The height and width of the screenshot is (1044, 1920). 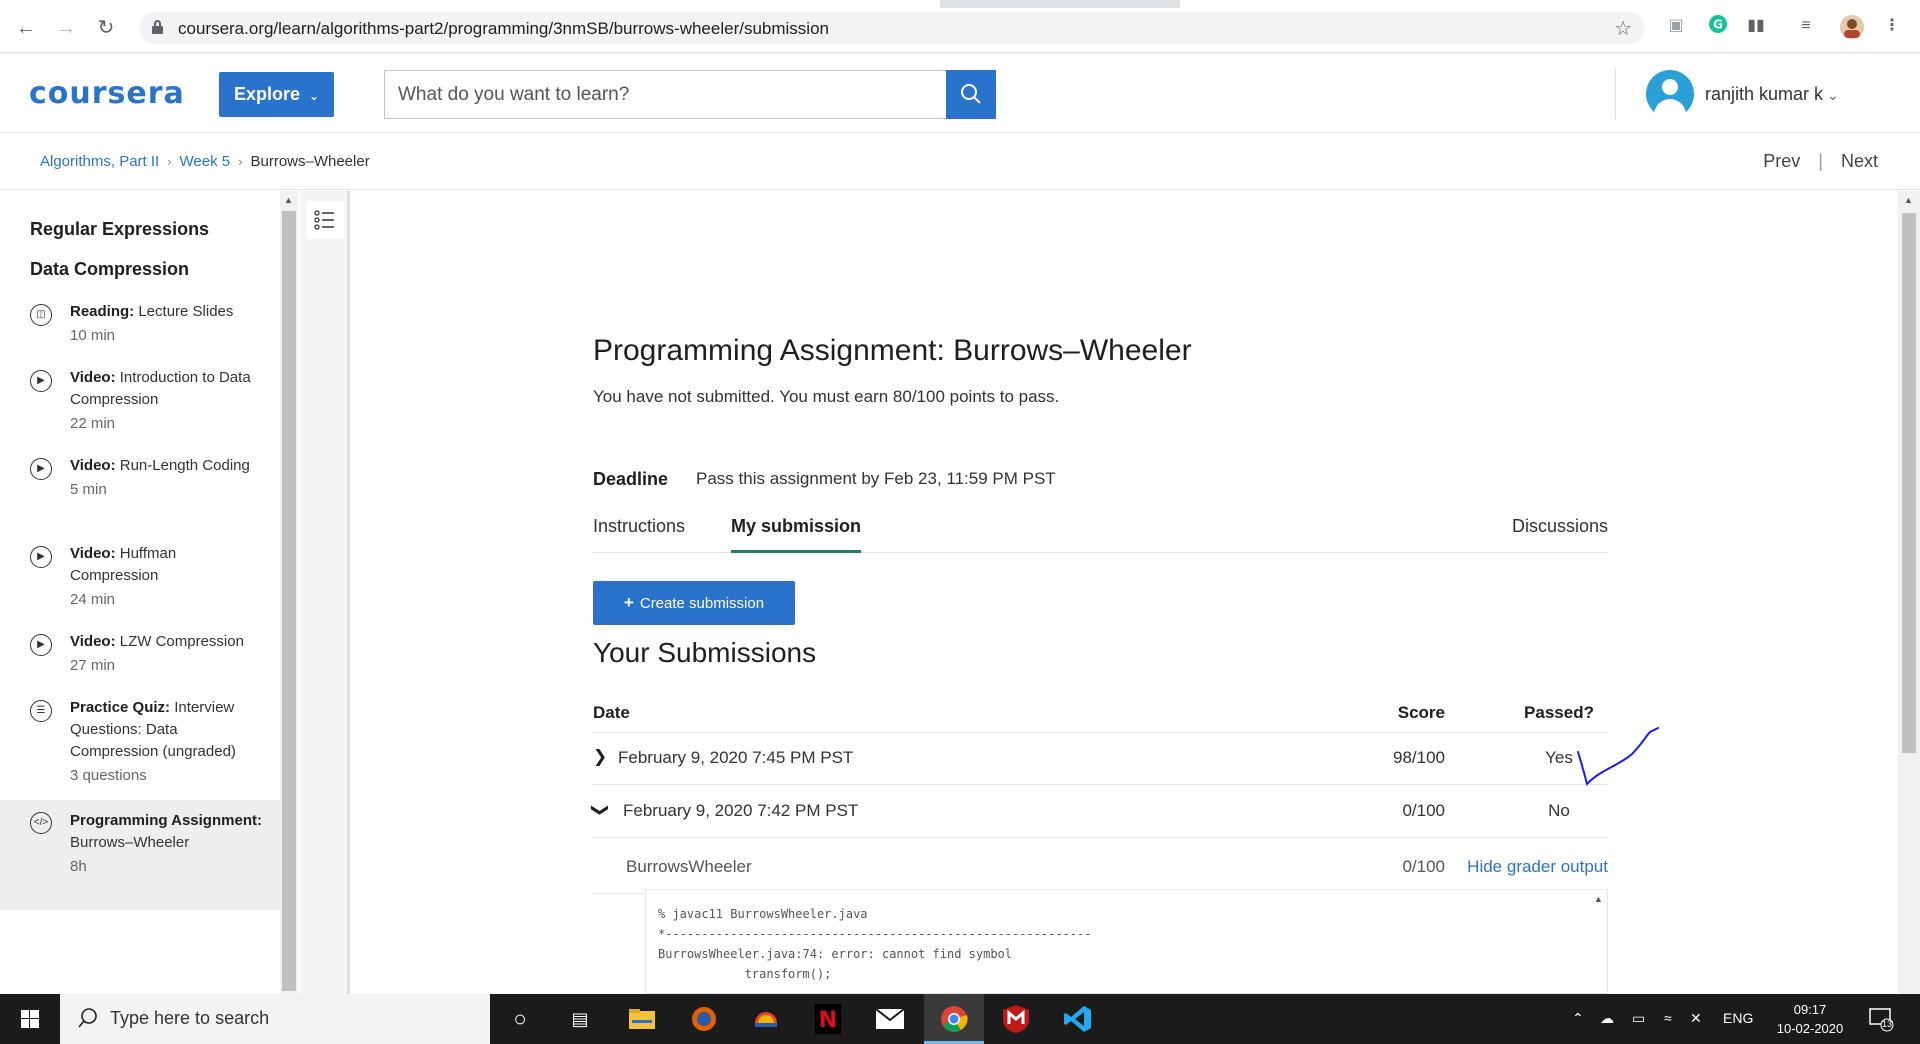 What do you see at coordinates (140, 331) in the screenshot?
I see `sidebar-item-lecture-slides: ◫ Reading: Lecture Slides 10 min` at bounding box center [140, 331].